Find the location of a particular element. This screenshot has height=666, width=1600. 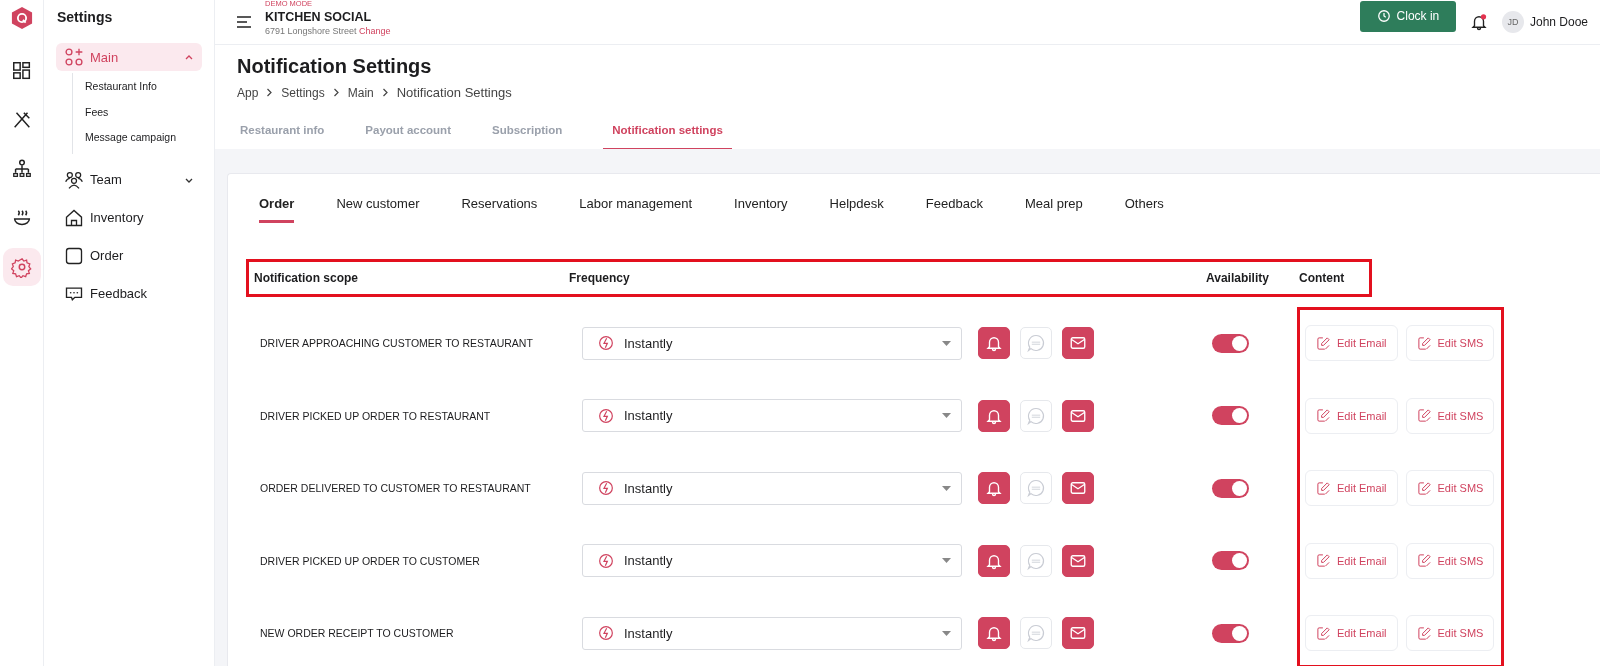

scope-label: DRIVER PICKED UP ORDER TO RESTAURANT is located at coordinates (375, 415).